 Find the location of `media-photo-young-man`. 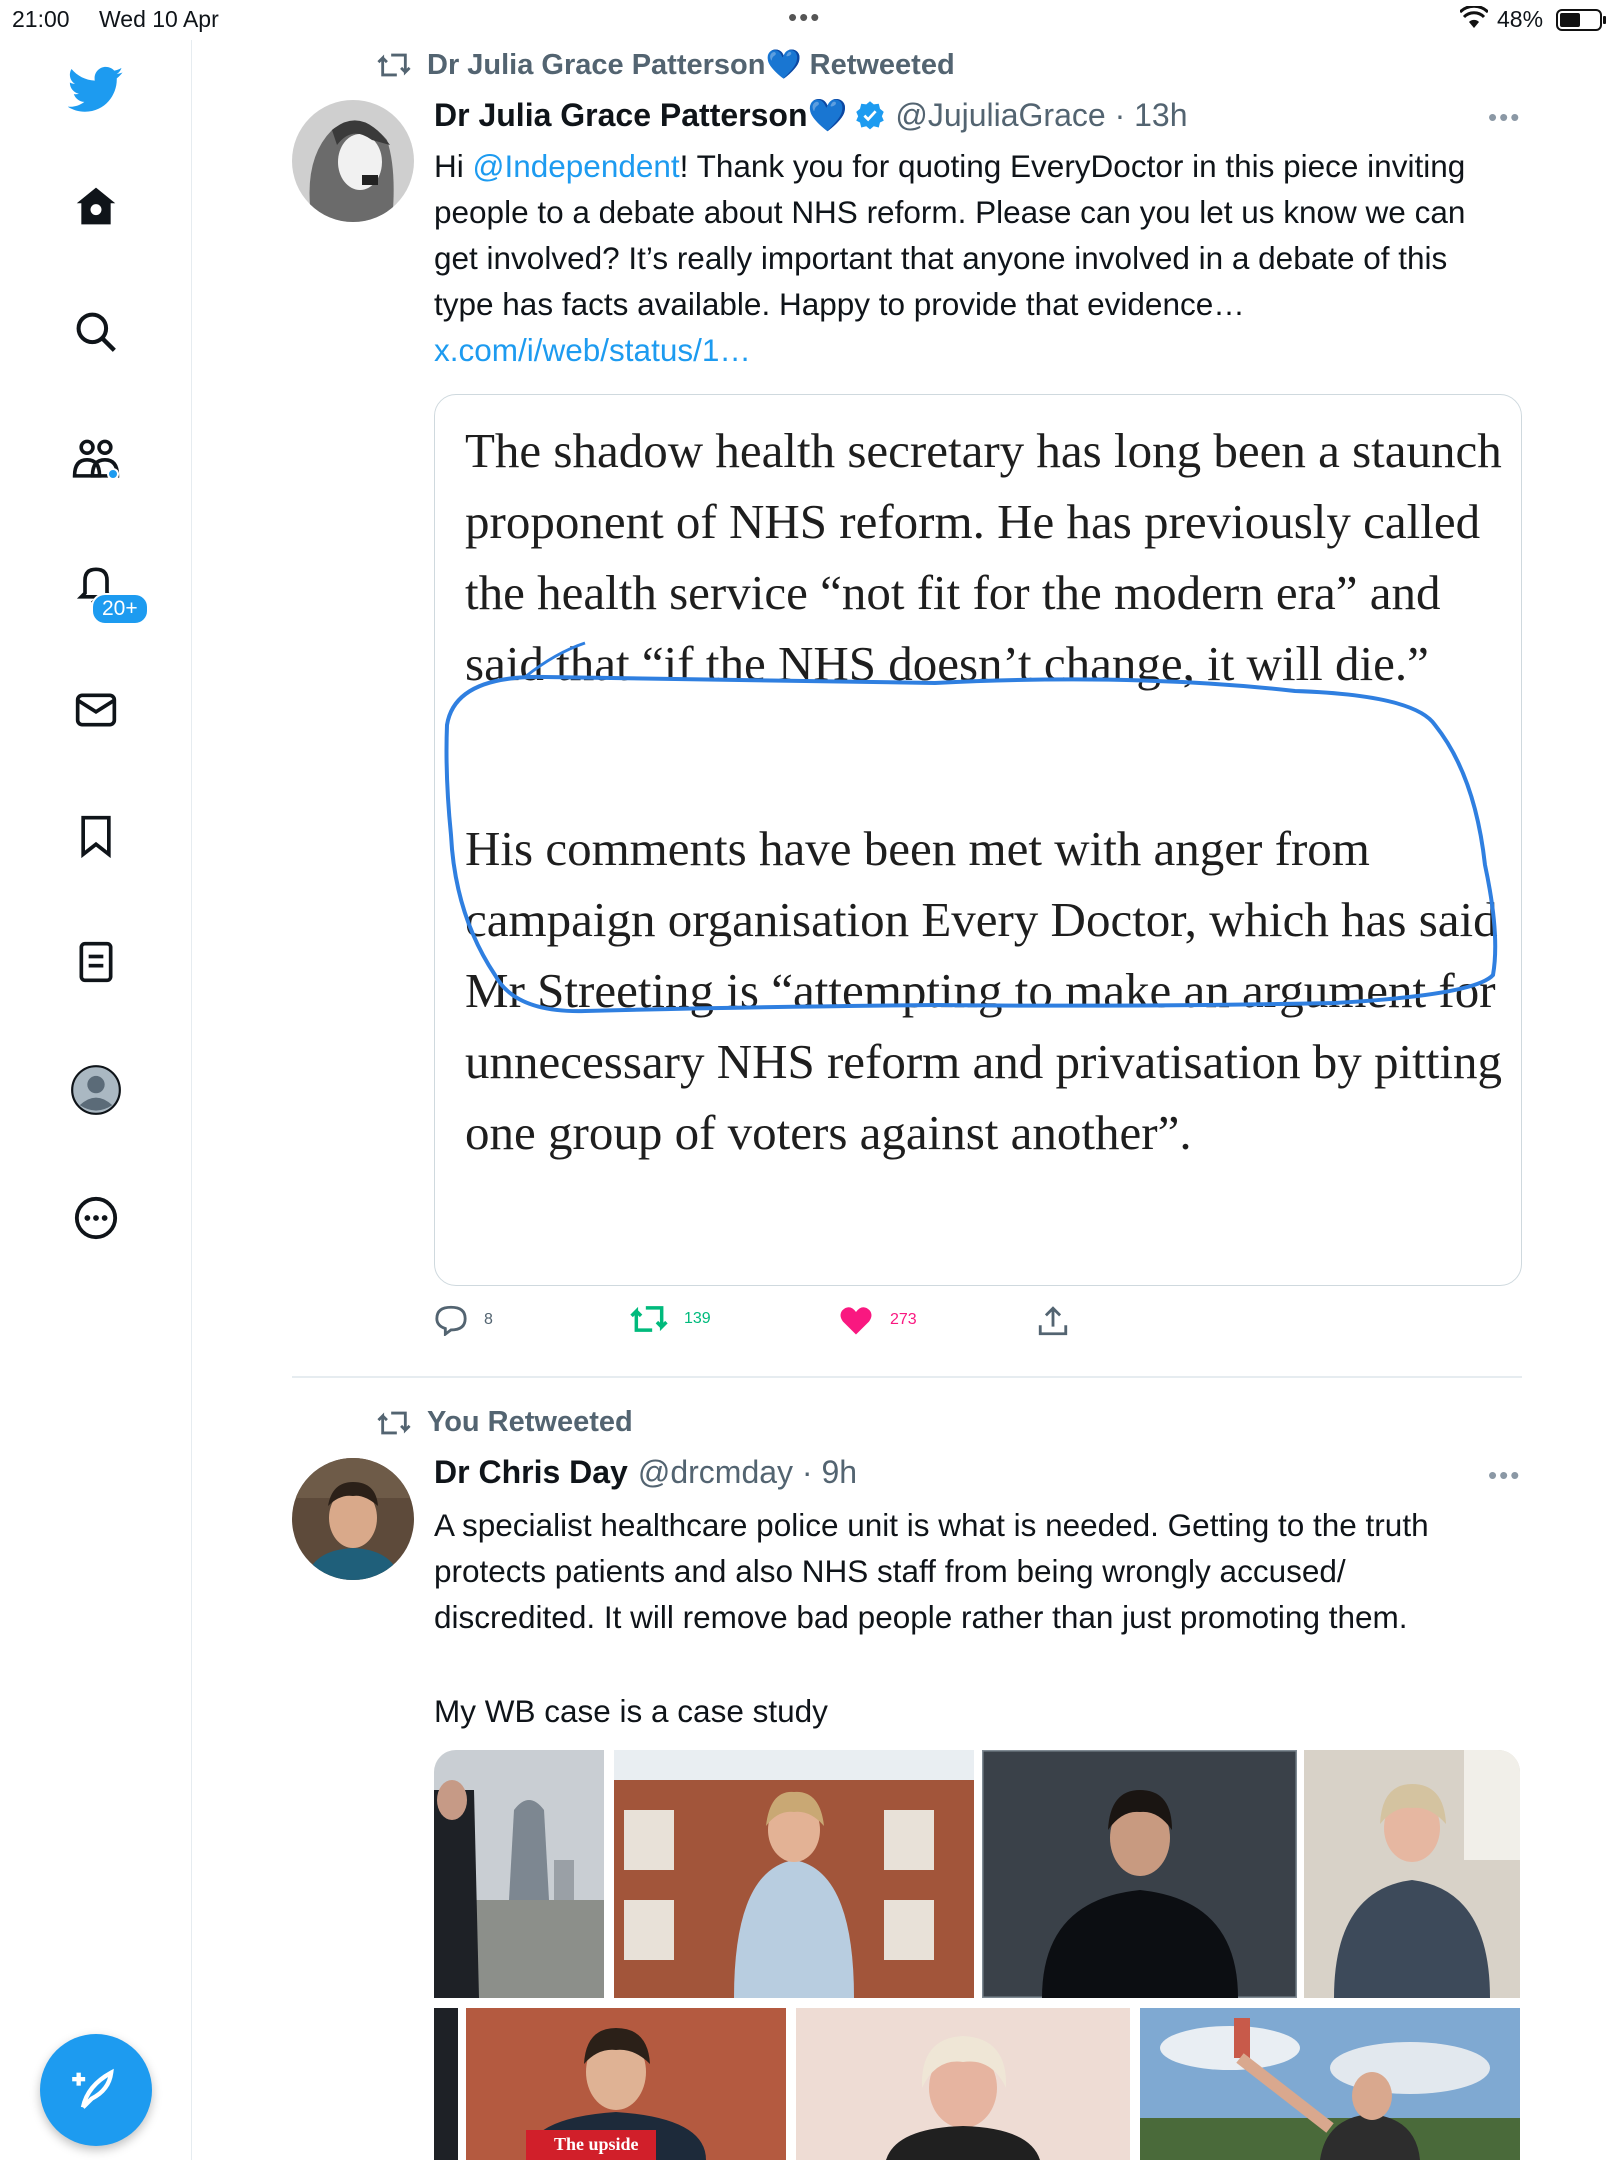

media-photo-young-man is located at coordinates (1139, 1874).